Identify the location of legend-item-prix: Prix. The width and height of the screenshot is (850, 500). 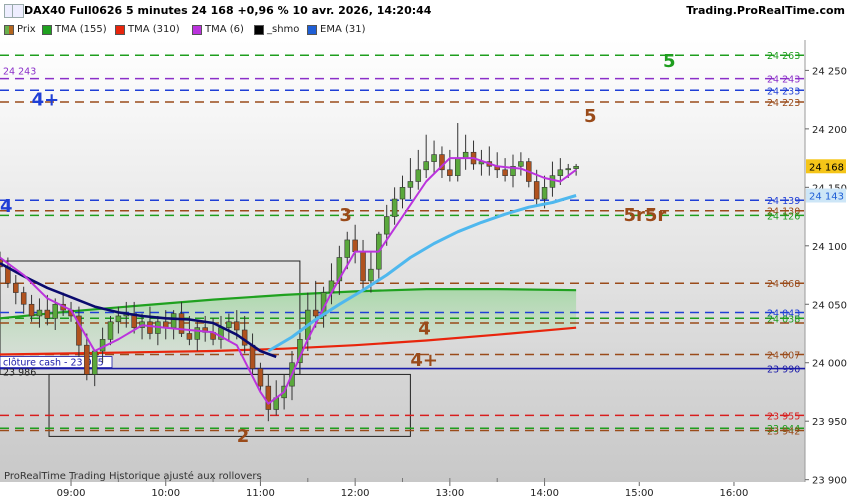
(20, 29).